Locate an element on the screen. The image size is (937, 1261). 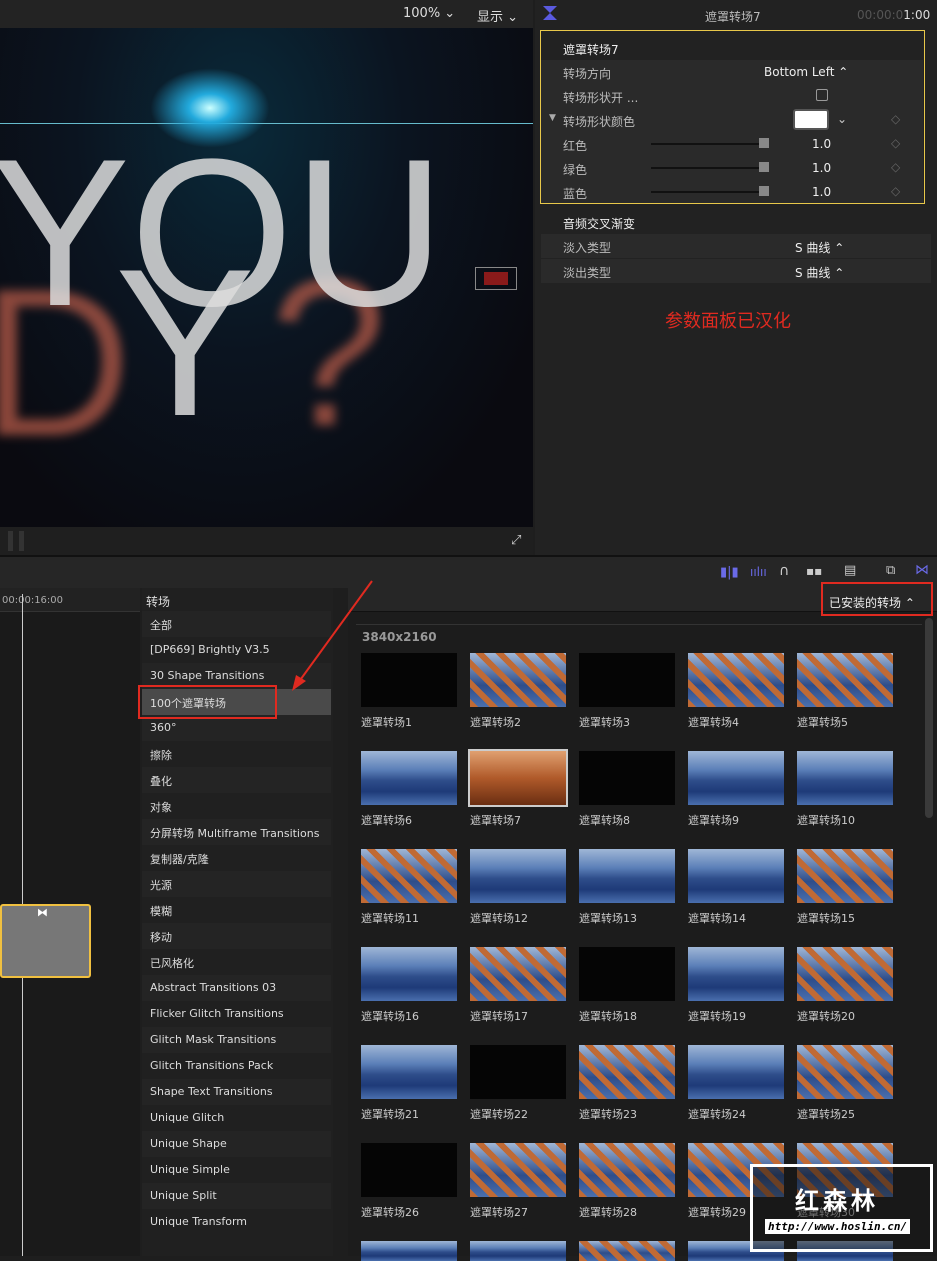
transition-label: 遮罩转场9 is located at coordinates (713, 820).